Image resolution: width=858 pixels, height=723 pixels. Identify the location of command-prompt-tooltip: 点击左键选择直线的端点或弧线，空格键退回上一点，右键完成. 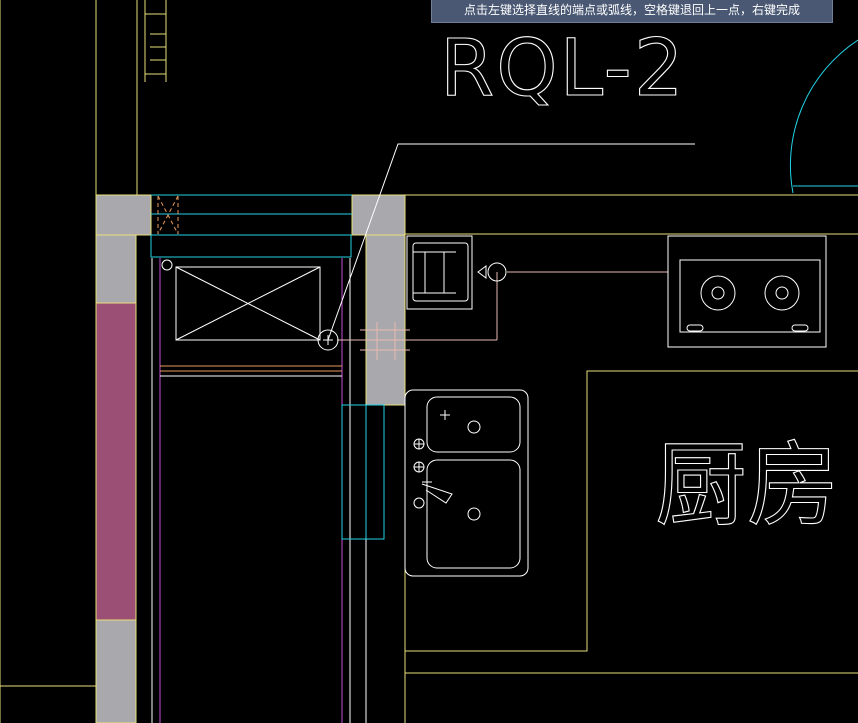
(632, 11).